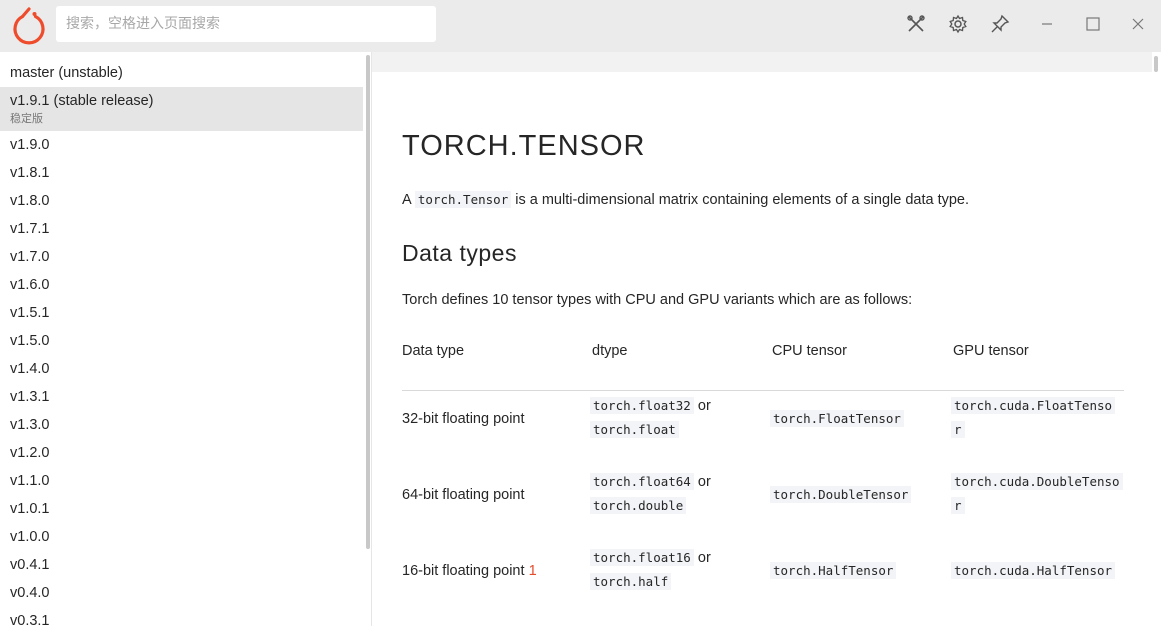 This screenshot has width=1161, height=626. I want to click on cpu-tensor-code: torch.HalfTensor, so click(833, 570).